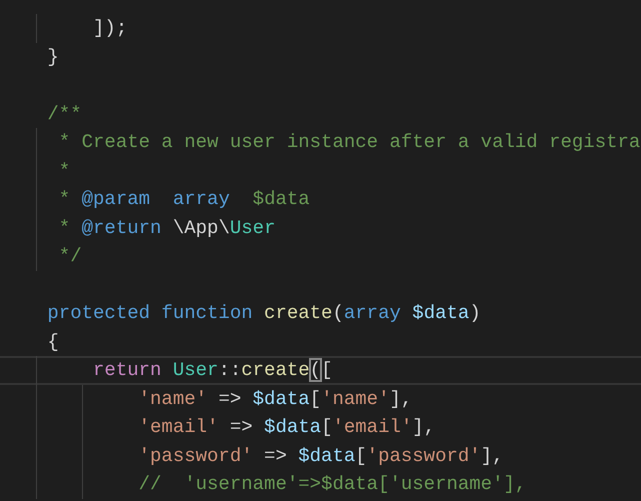  I want to click on code-line: */, so click(320, 256).